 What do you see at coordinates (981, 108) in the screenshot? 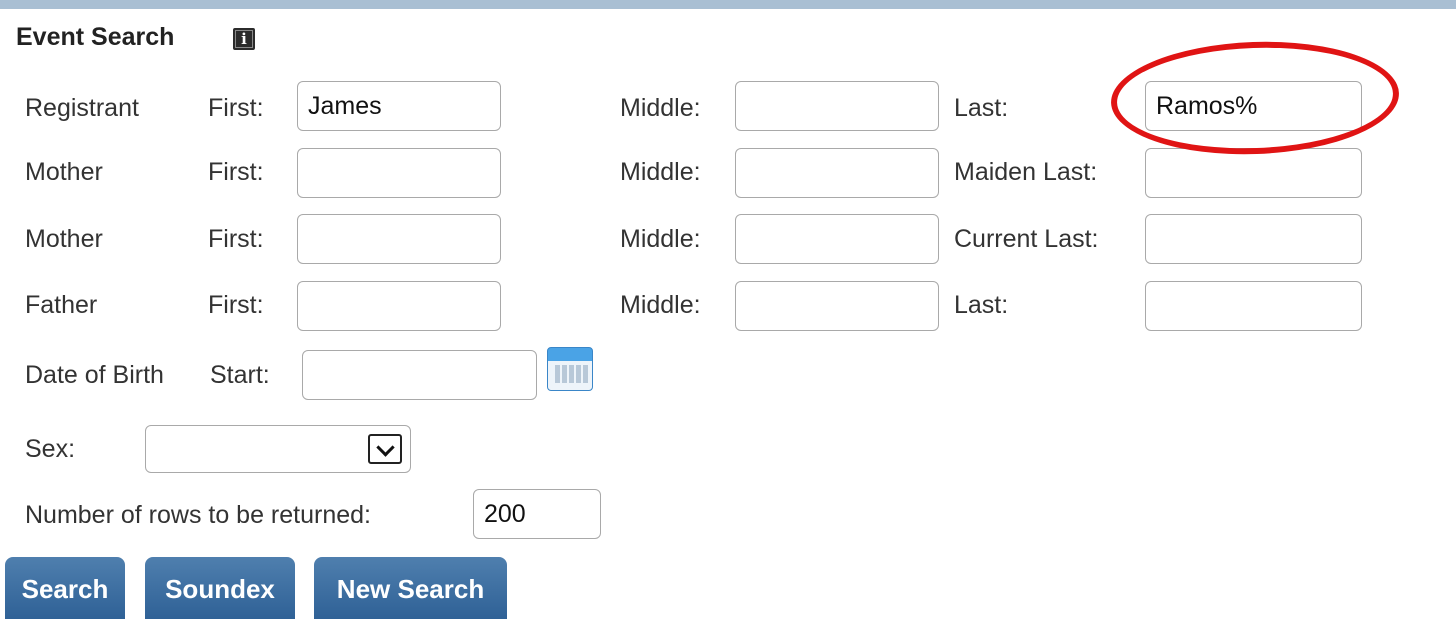
I see `registrant-last-label: Last:` at bounding box center [981, 108].